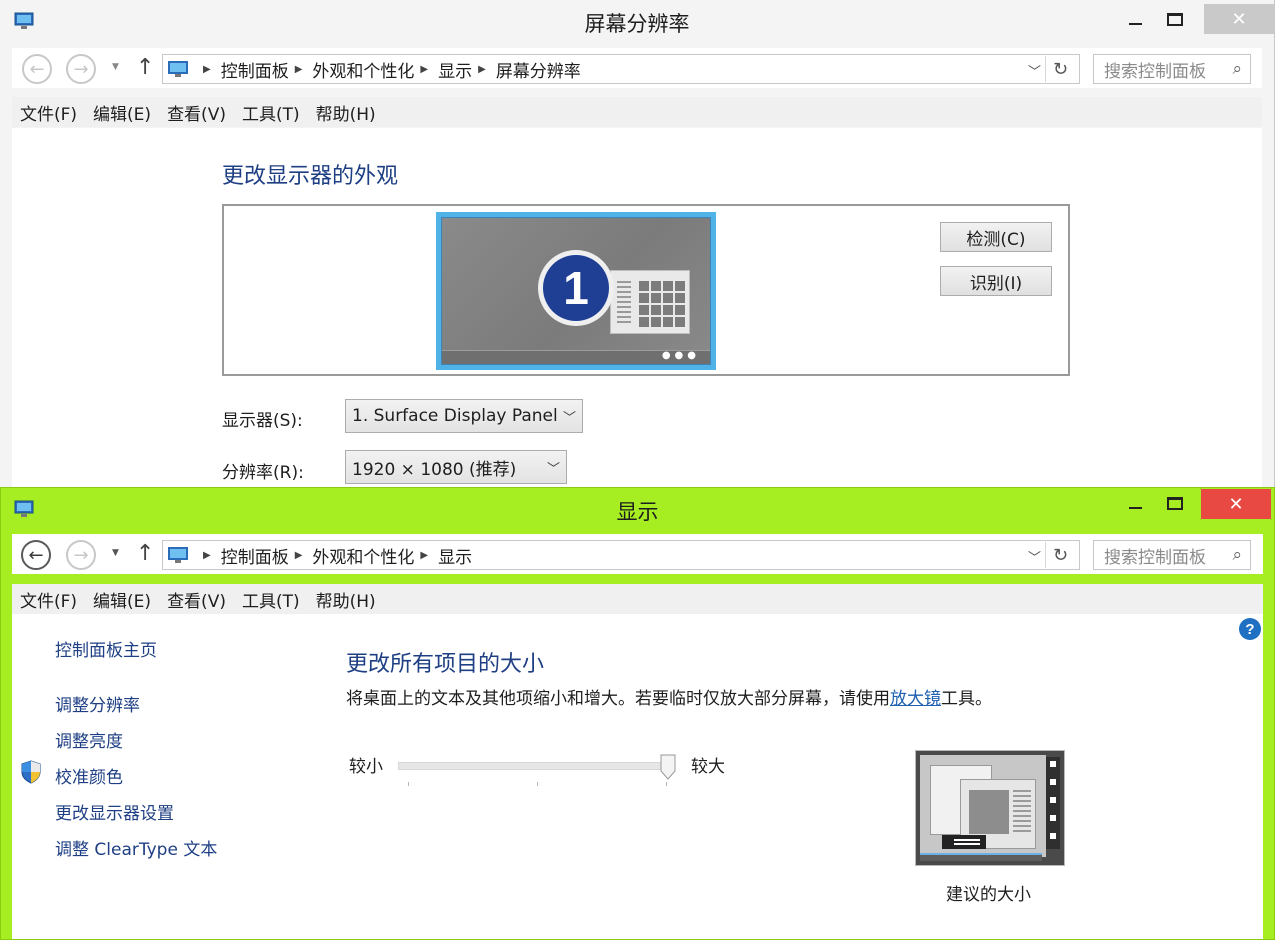 The height and width of the screenshot is (940, 1275). I want to click on description-after: 工具。, so click(966, 699).